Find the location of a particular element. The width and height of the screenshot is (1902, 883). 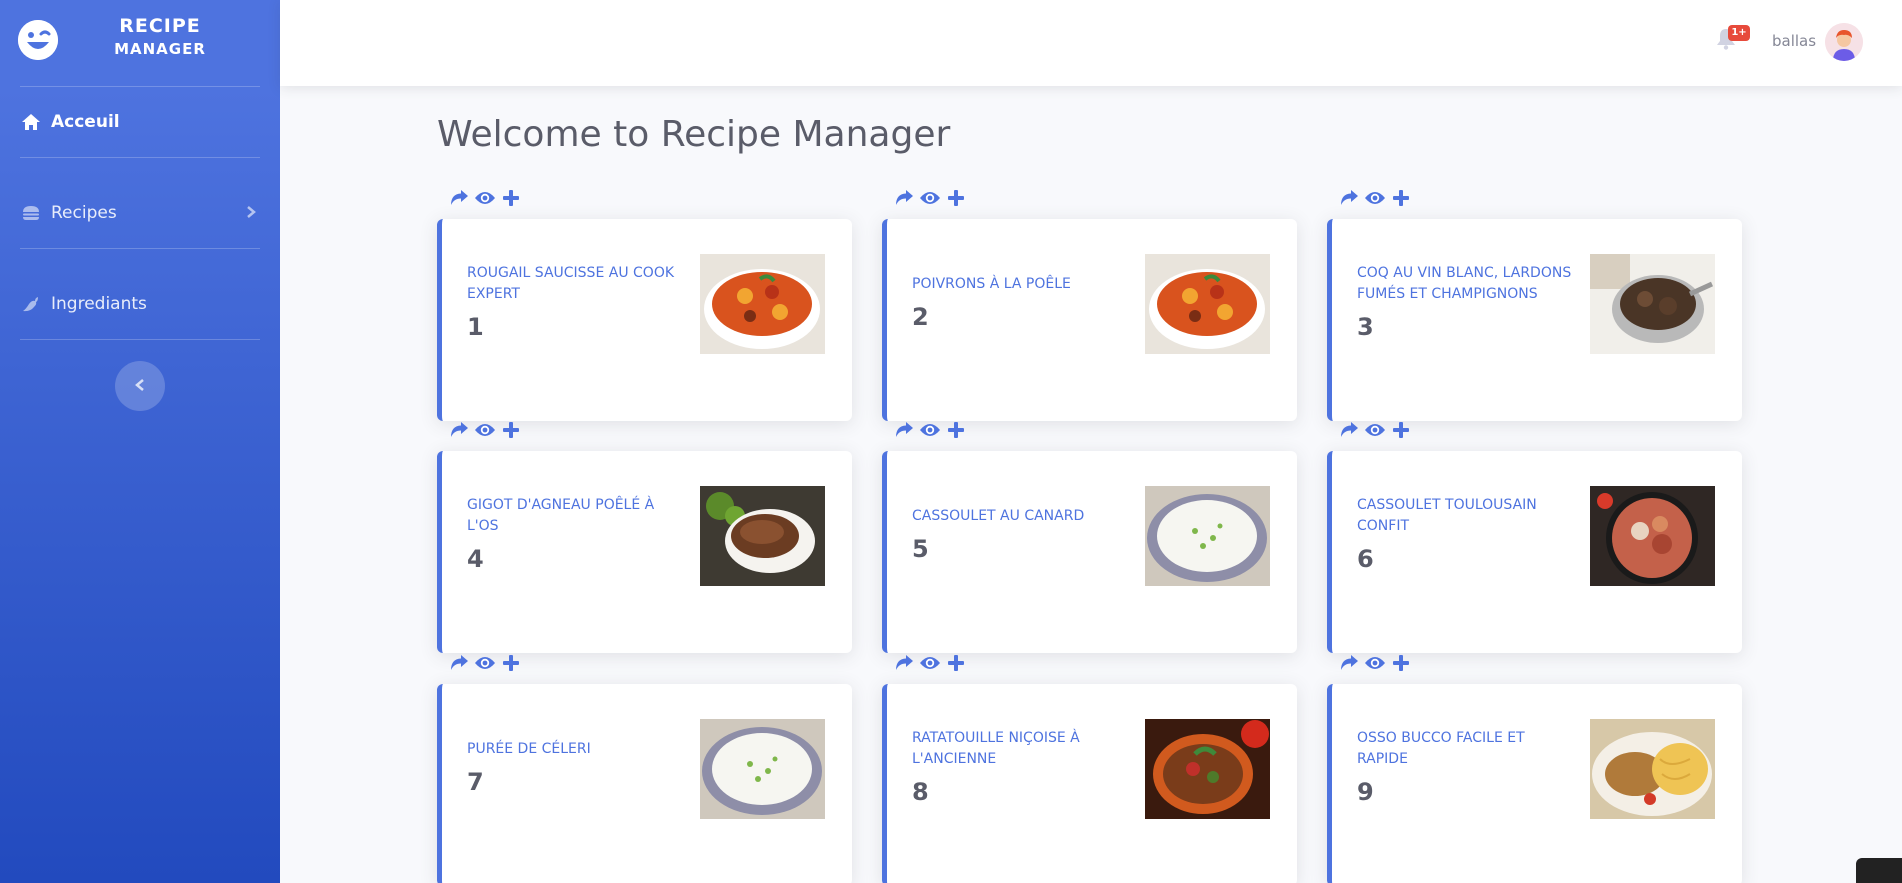

recipe-card: GIGOT D'AGNEAU POÊLÉ À L'OS 4 is located at coordinates (644, 552).